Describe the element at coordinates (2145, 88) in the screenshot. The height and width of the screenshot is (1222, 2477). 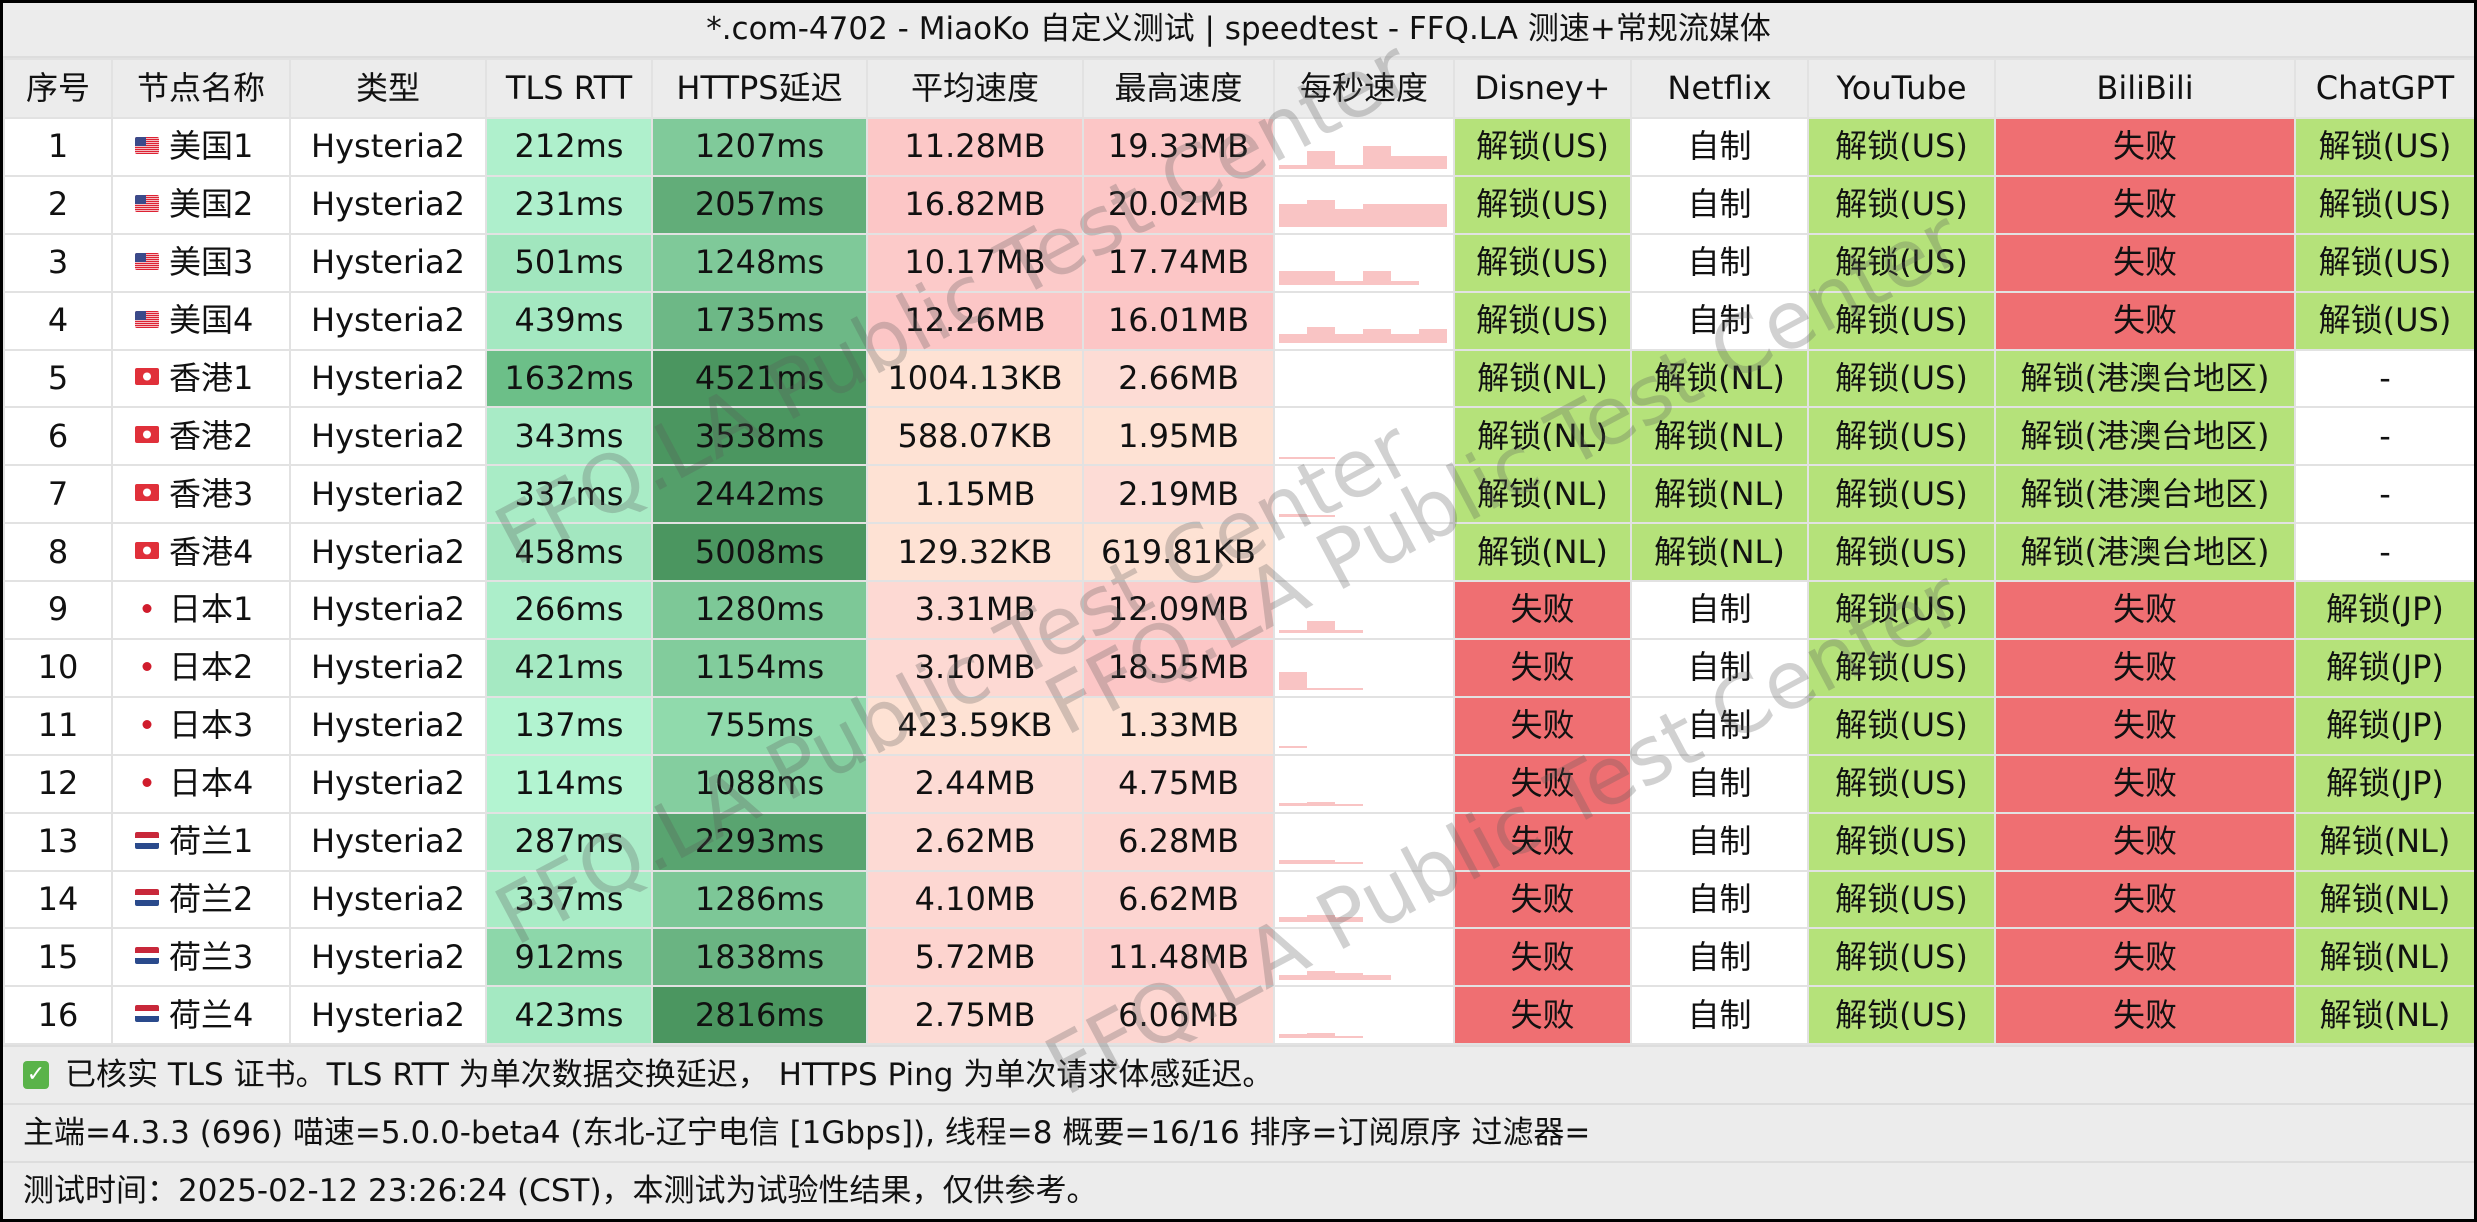
I see `column-header: BiliBili` at that location.